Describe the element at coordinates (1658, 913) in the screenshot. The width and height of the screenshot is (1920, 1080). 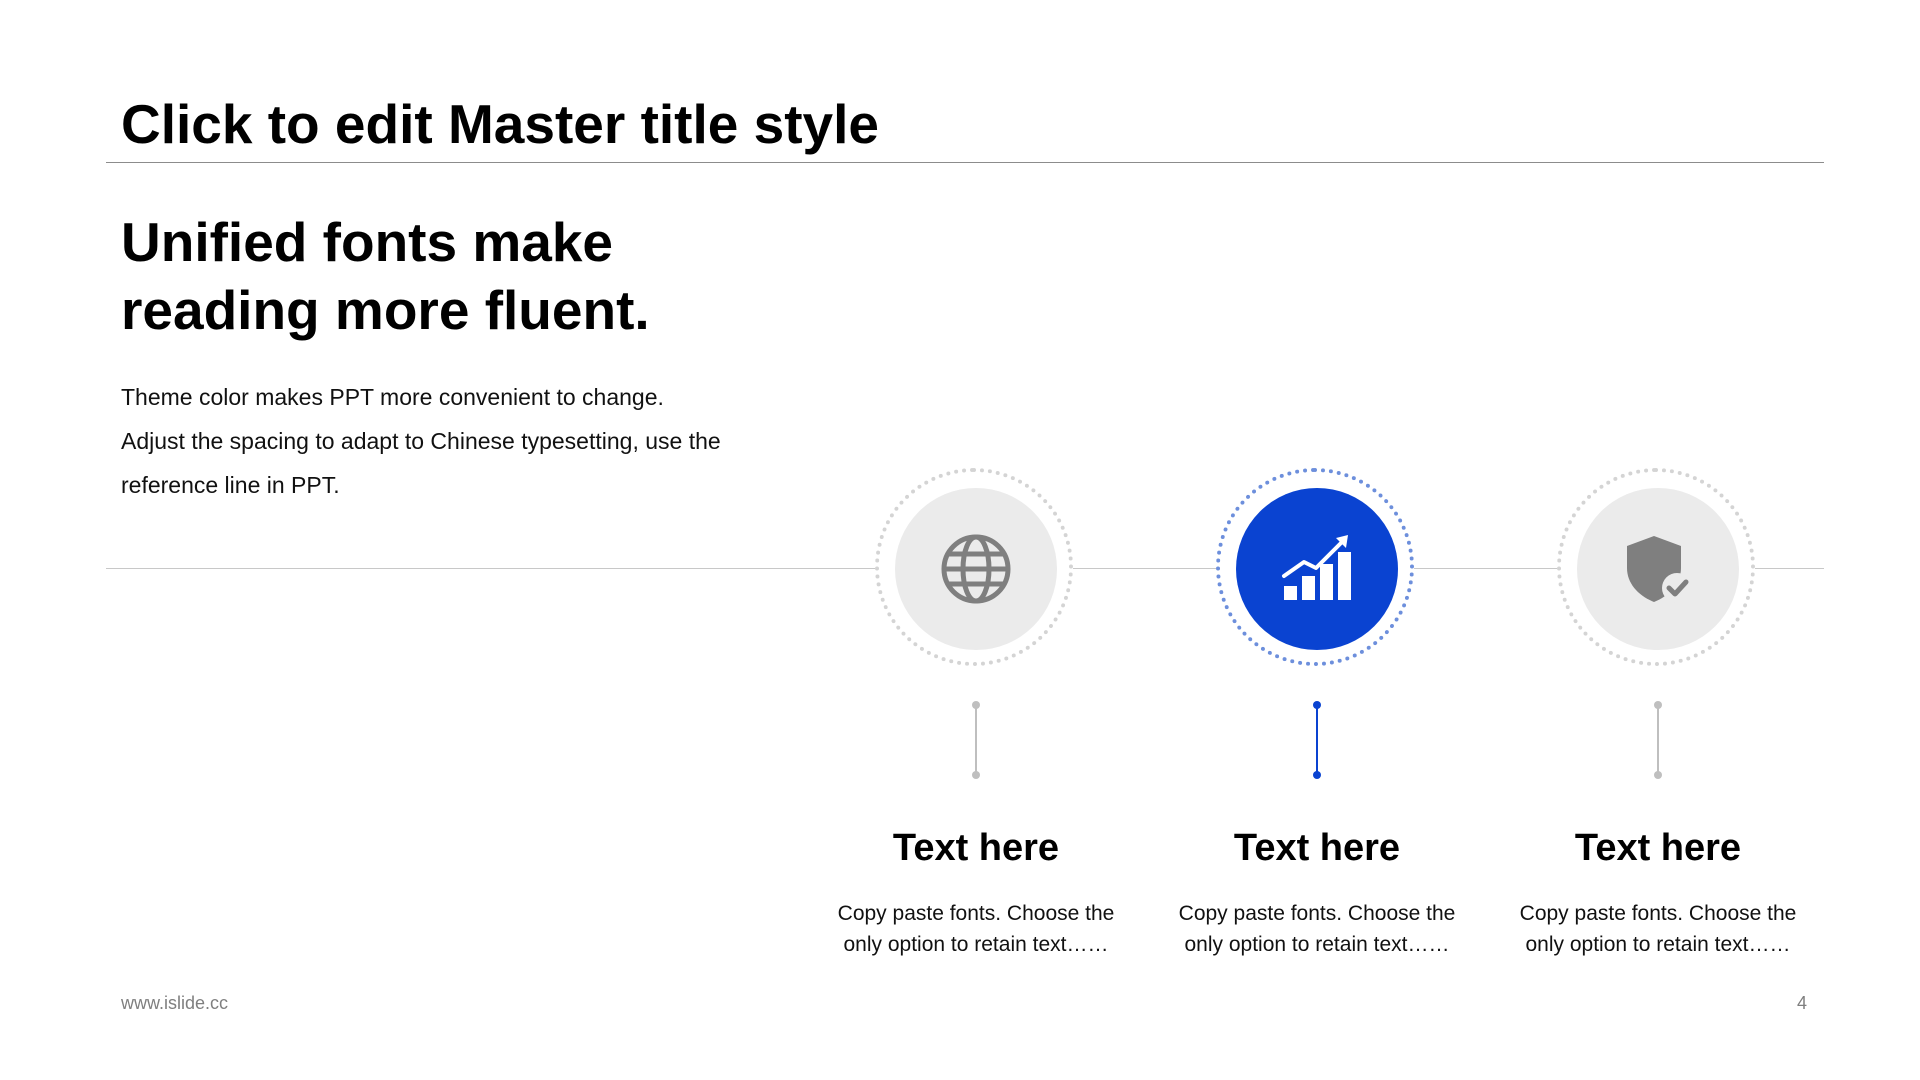
I see `step-3-desc-line-1: Copy paste fonts. Choose the` at that location.